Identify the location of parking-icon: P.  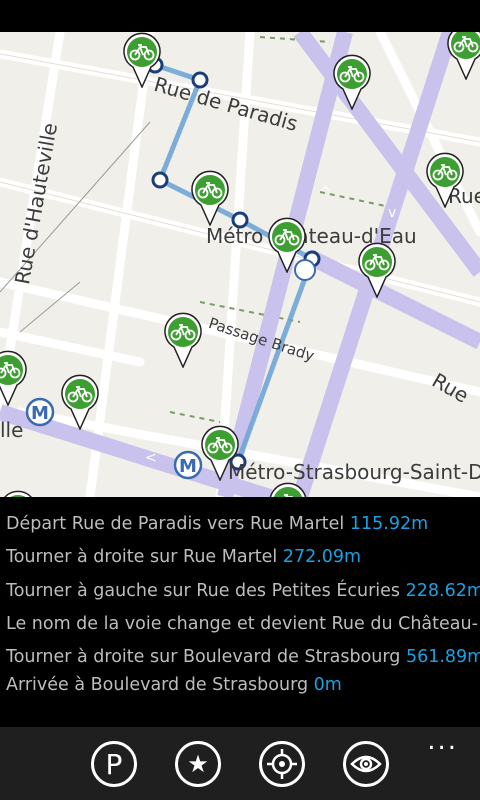
(114, 764).